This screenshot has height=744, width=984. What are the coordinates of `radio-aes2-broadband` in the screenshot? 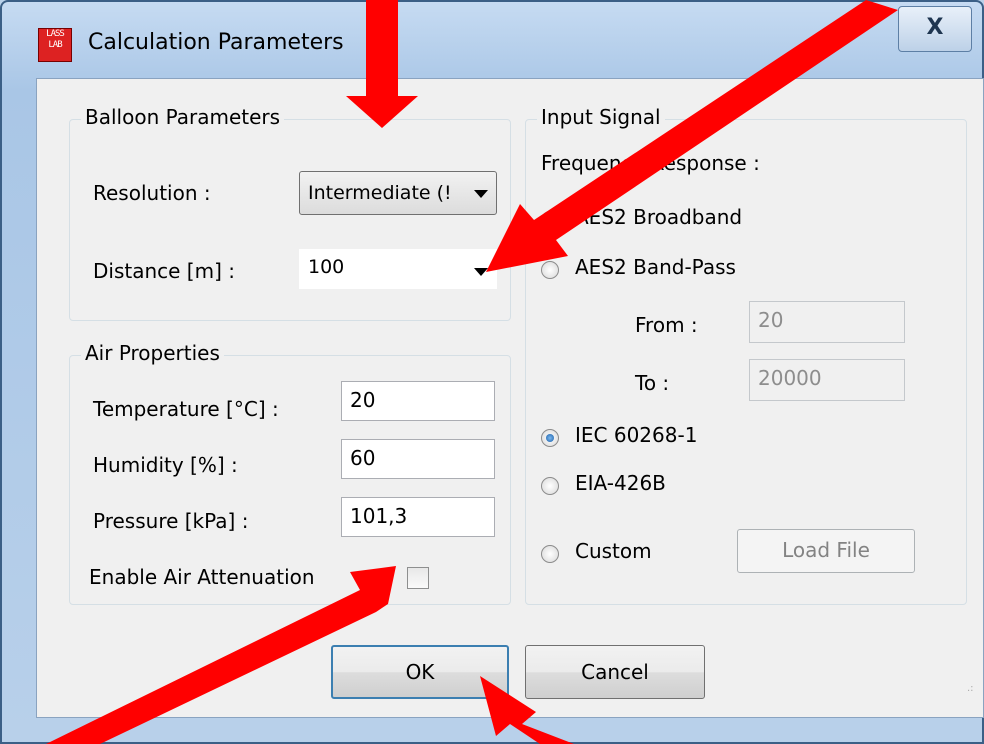 It's located at (550, 220).